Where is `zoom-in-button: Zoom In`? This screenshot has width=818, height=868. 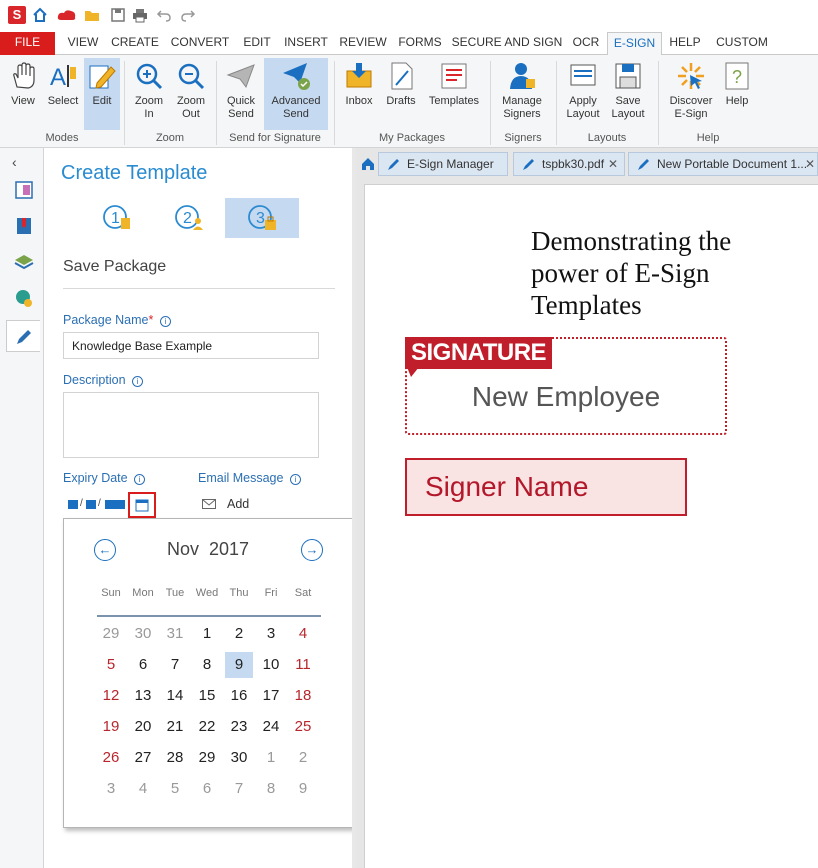
zoom-in-button: Zoom In is located at coordinates (149, 94).